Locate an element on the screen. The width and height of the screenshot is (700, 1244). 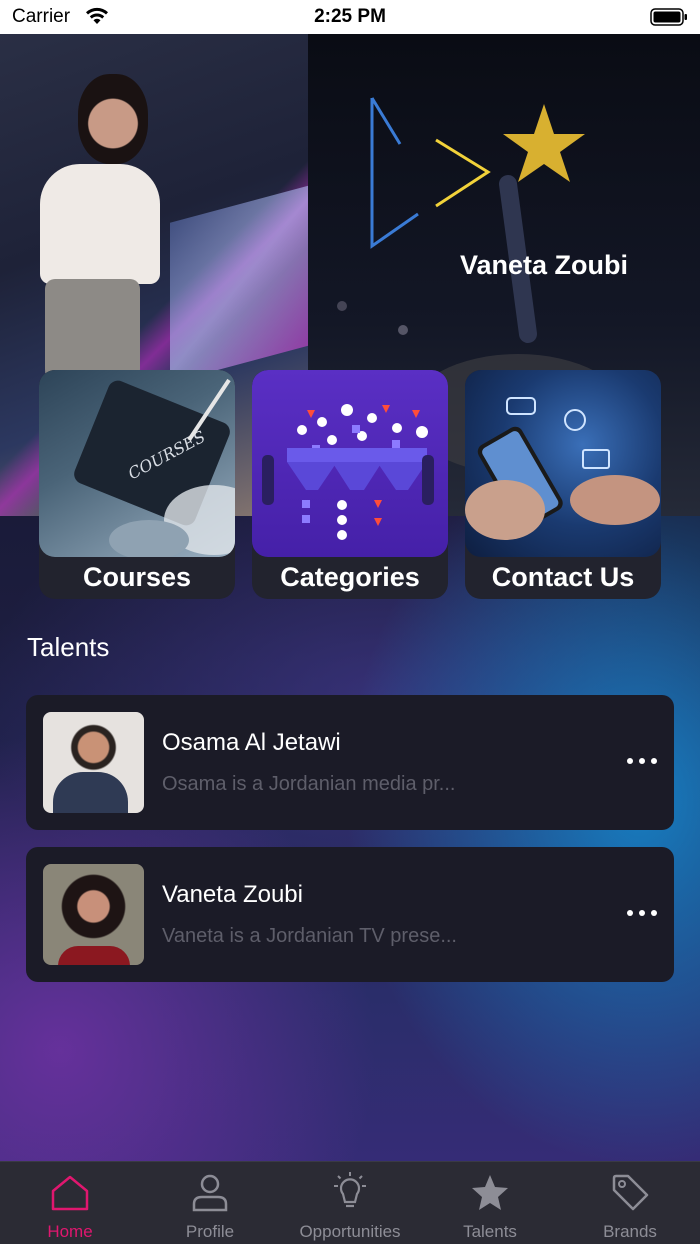
tab-brands-label: Brands is located at coordinates (630, 1231).